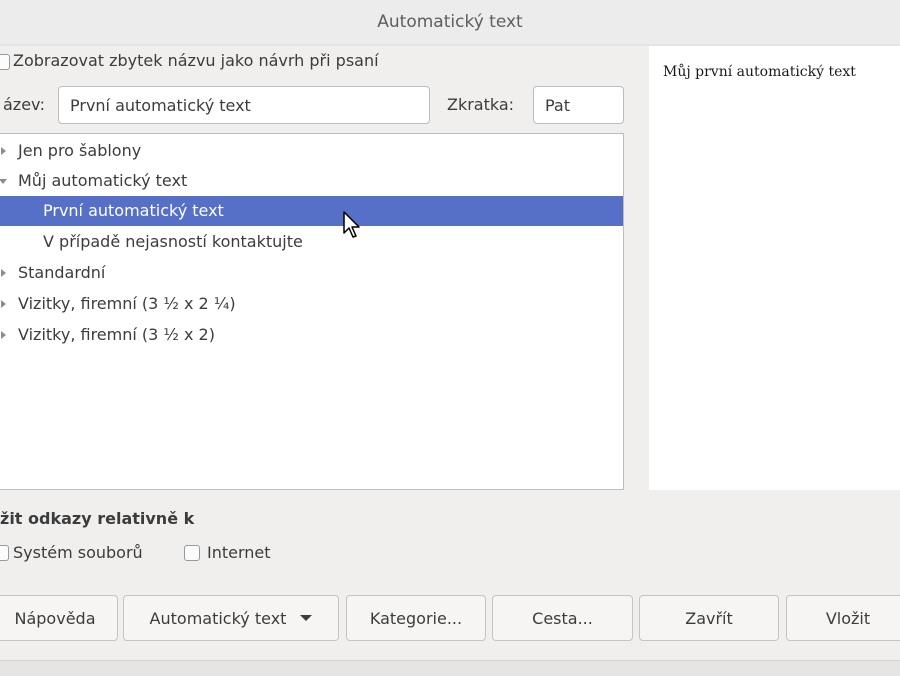 The height and width of the screenshot is (676, 900). What do you see at coordinates (311, 304) in the screenshot?
I see `tree-item-vizitky-firemni-1: Vizitky, firemní (3 ½ x 2 ¼)` at bounding box center [311, 304].